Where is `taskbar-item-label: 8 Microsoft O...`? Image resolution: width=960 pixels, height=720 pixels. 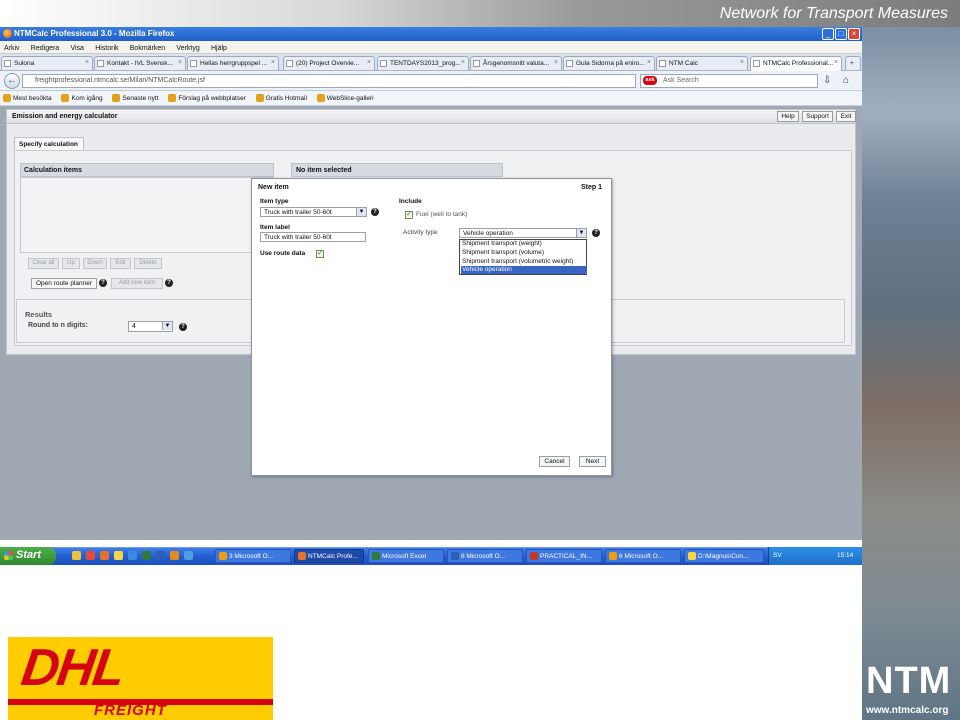
taskbar-item-label: 8 Microsoft O... is located at coordinates (483, 556).